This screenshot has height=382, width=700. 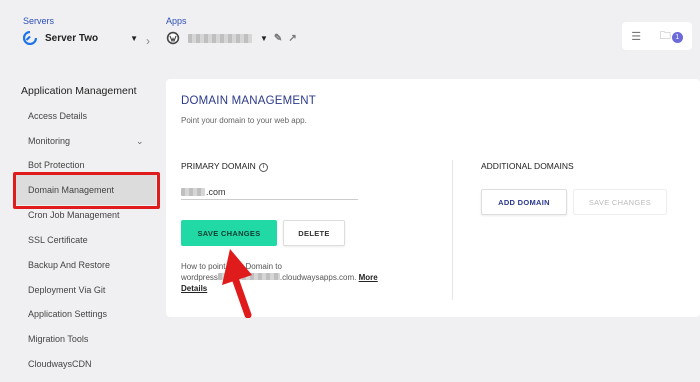 I want to click on sidebar-heading: Application Management, so click(x=79, y=91).